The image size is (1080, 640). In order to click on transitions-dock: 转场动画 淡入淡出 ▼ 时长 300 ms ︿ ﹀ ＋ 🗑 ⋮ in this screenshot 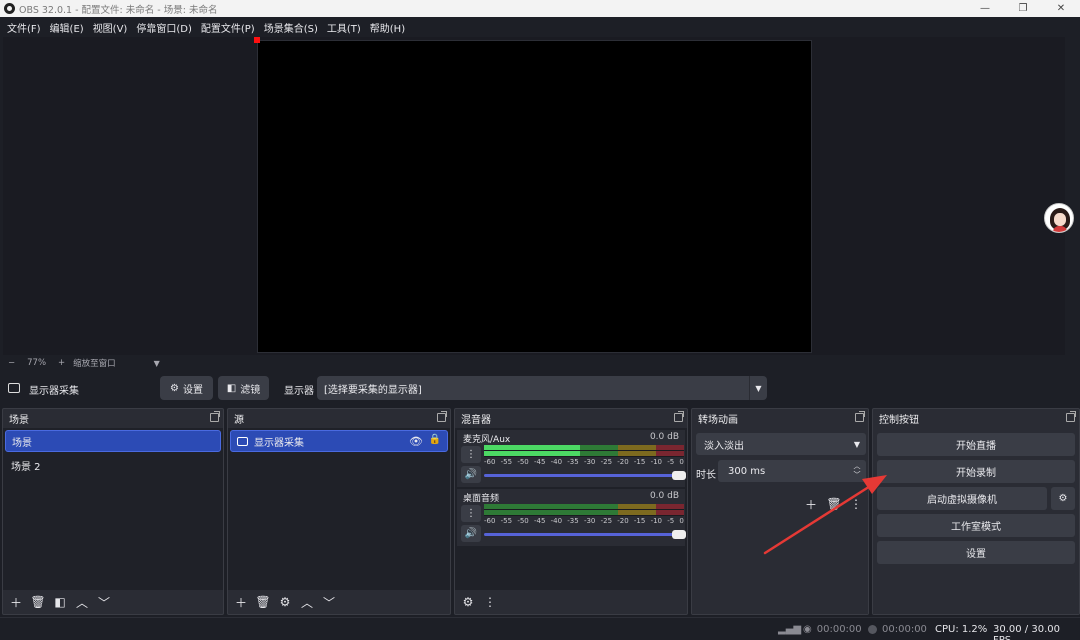, I will do `click(780, 511)`.